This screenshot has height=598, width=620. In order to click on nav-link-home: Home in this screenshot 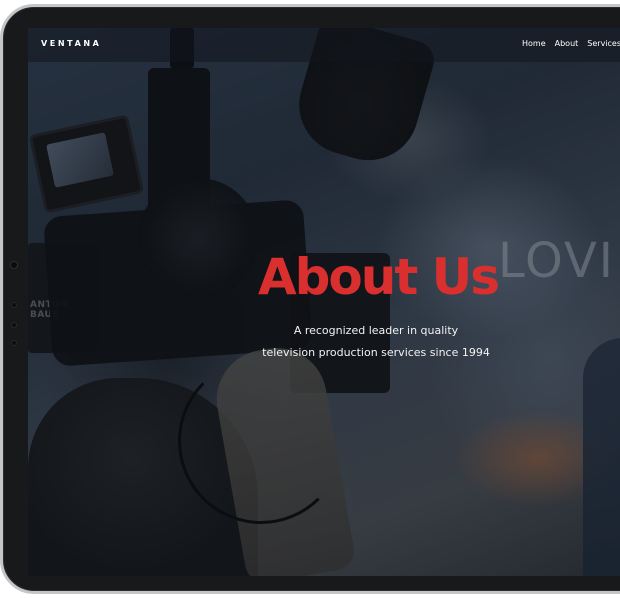, I will do `click(534, 43)`.